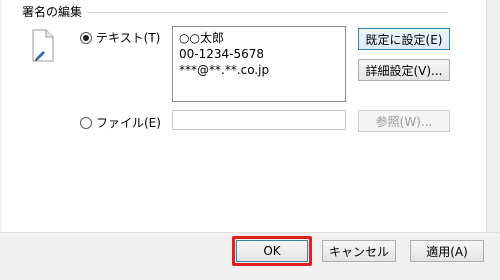  Describe the element at coordinates (404, 39) in the screenshot. I see `set-default-button: 既定に設定(E)` at that location.